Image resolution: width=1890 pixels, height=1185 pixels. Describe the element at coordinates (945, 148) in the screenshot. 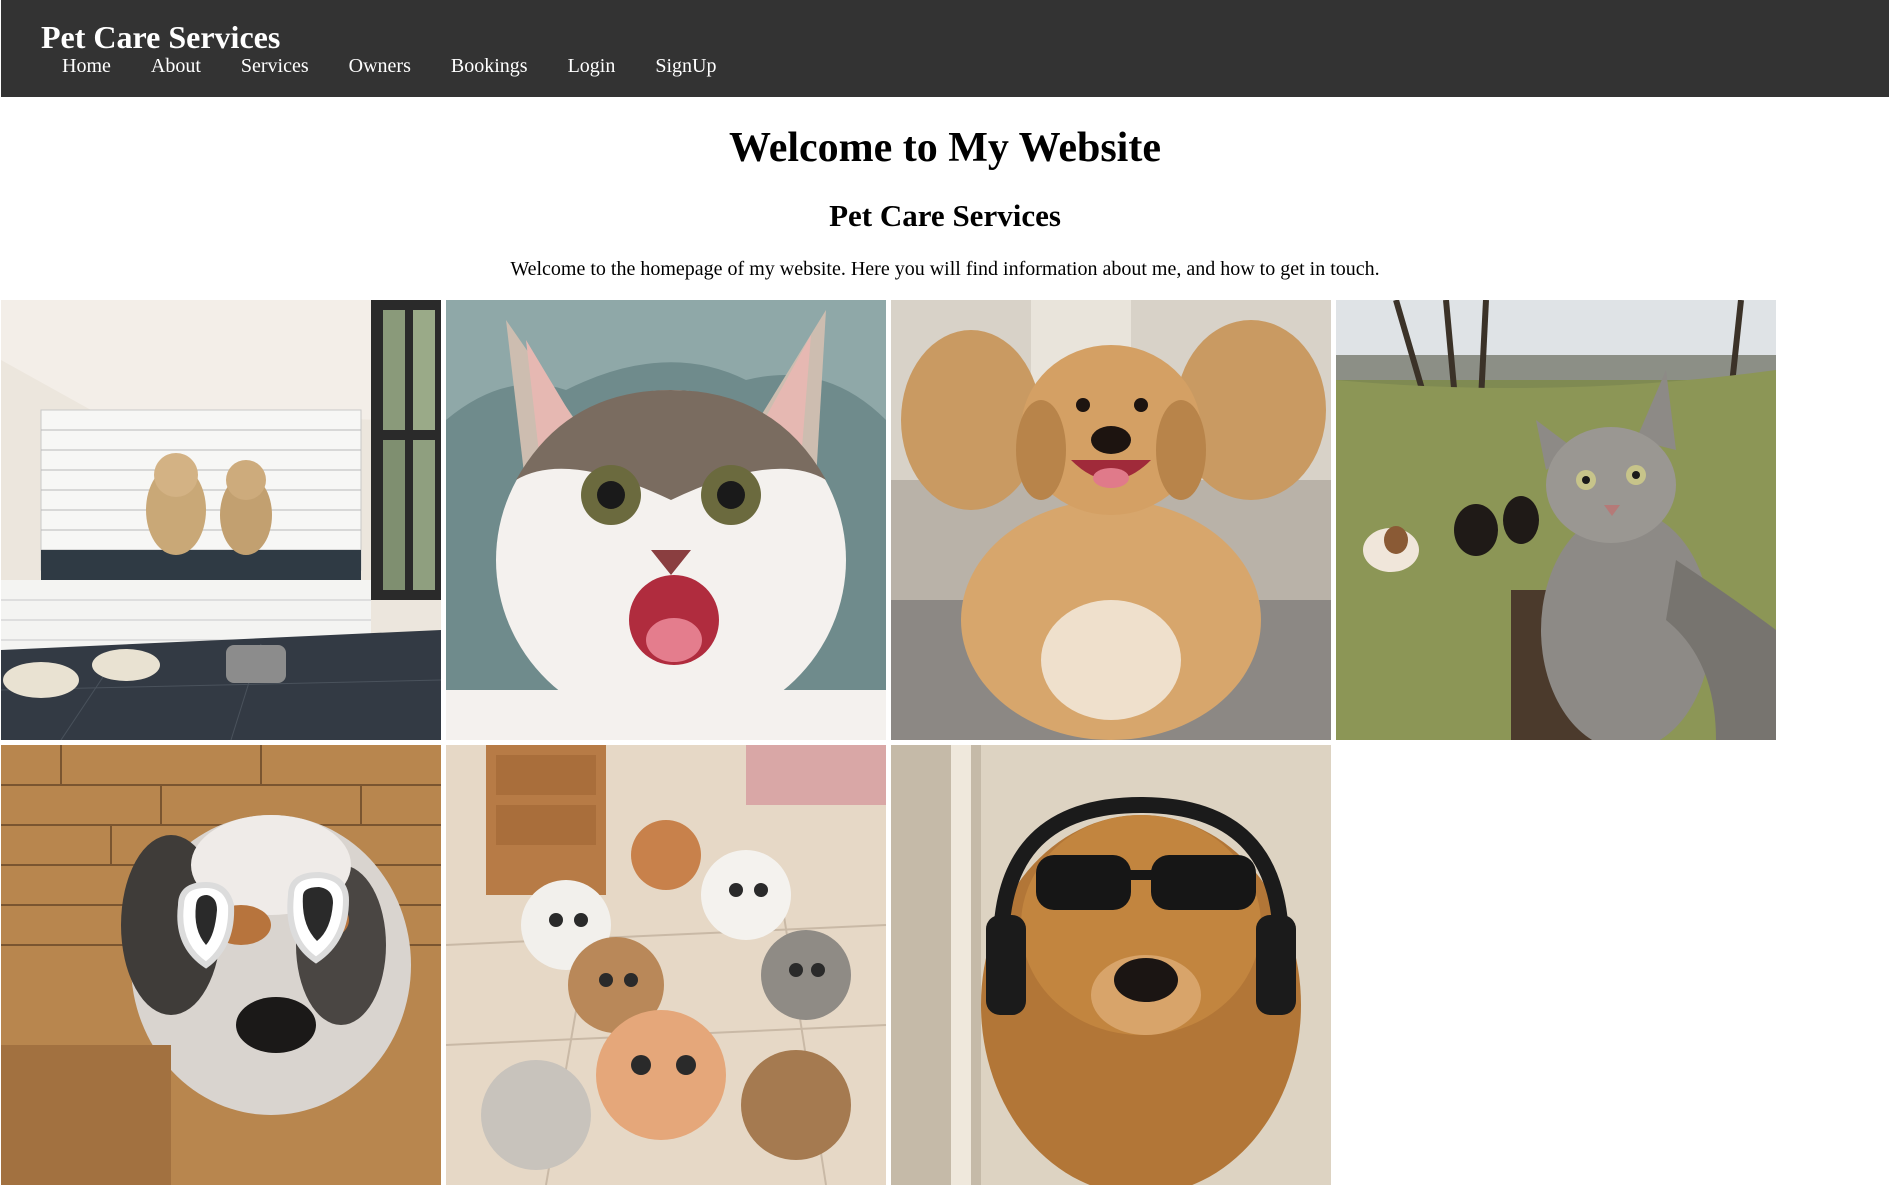

I see `page-title: Welcome to My Website` at that location.